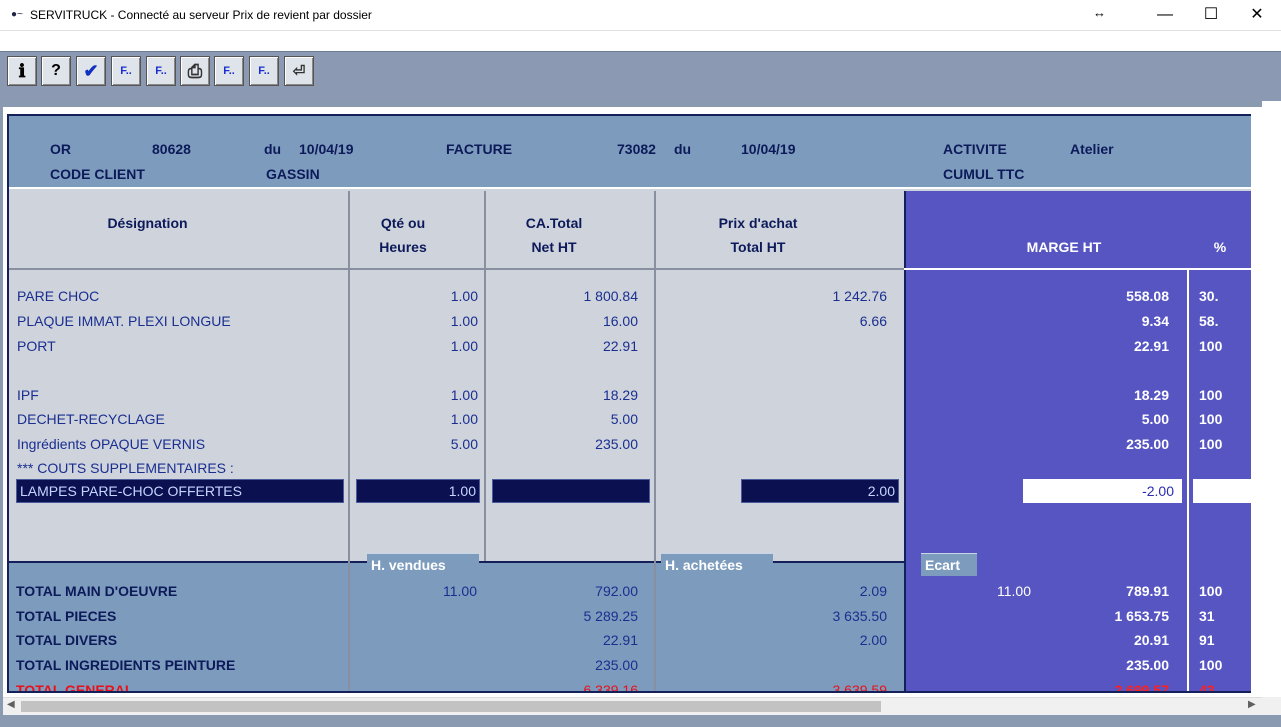  I want to click on client-label: CODE CLIENT, so click(97, 174).